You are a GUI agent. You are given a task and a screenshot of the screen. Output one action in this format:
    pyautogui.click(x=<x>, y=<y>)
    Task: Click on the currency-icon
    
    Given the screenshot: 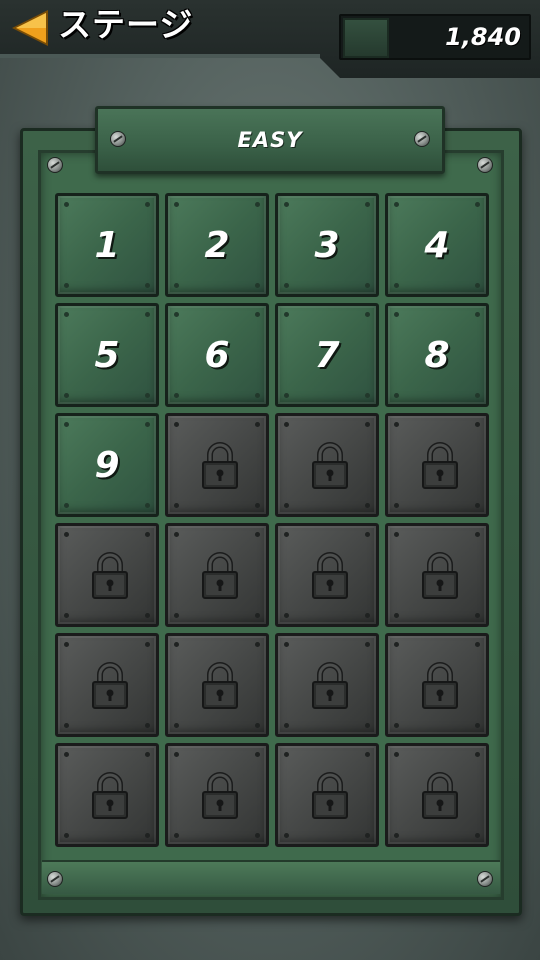 What is the action you would take?
    pyautogui.click(x=366, y=38)
    